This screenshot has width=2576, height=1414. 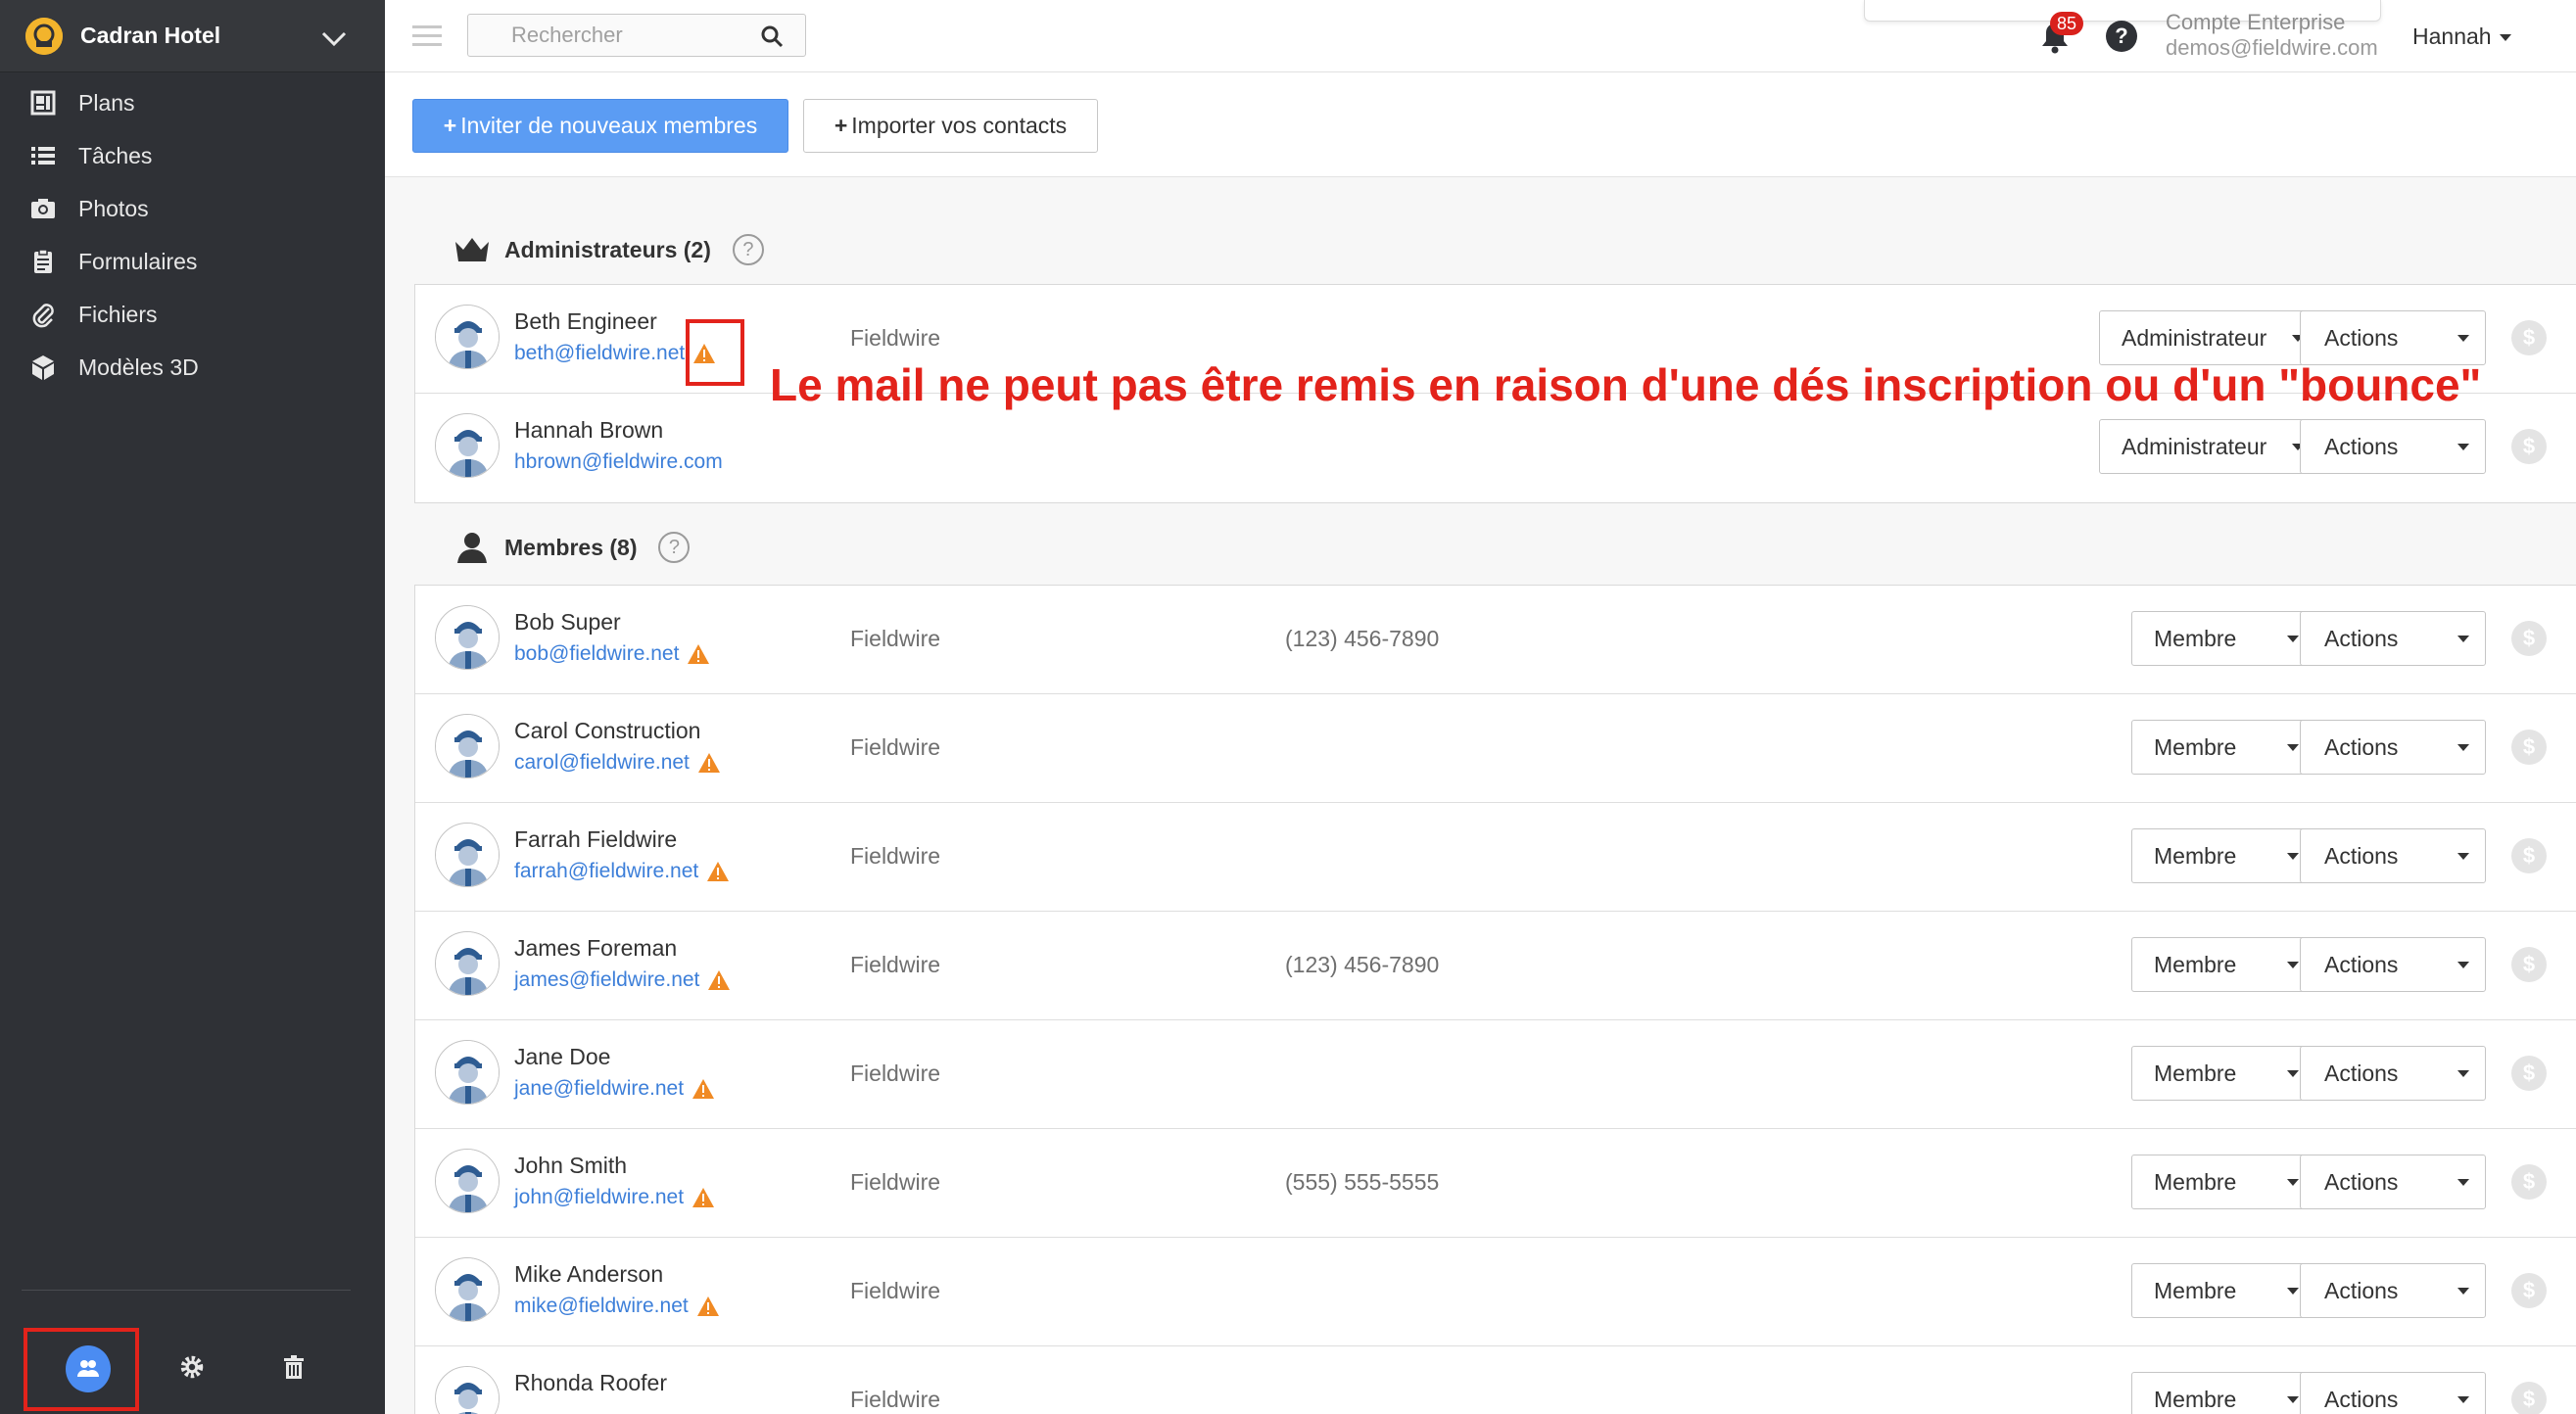 What do you see at coordinates (192, 314) in the screenshot?
I see `sidebar-item-files: Fichiers` at bounding box center [192, 314].